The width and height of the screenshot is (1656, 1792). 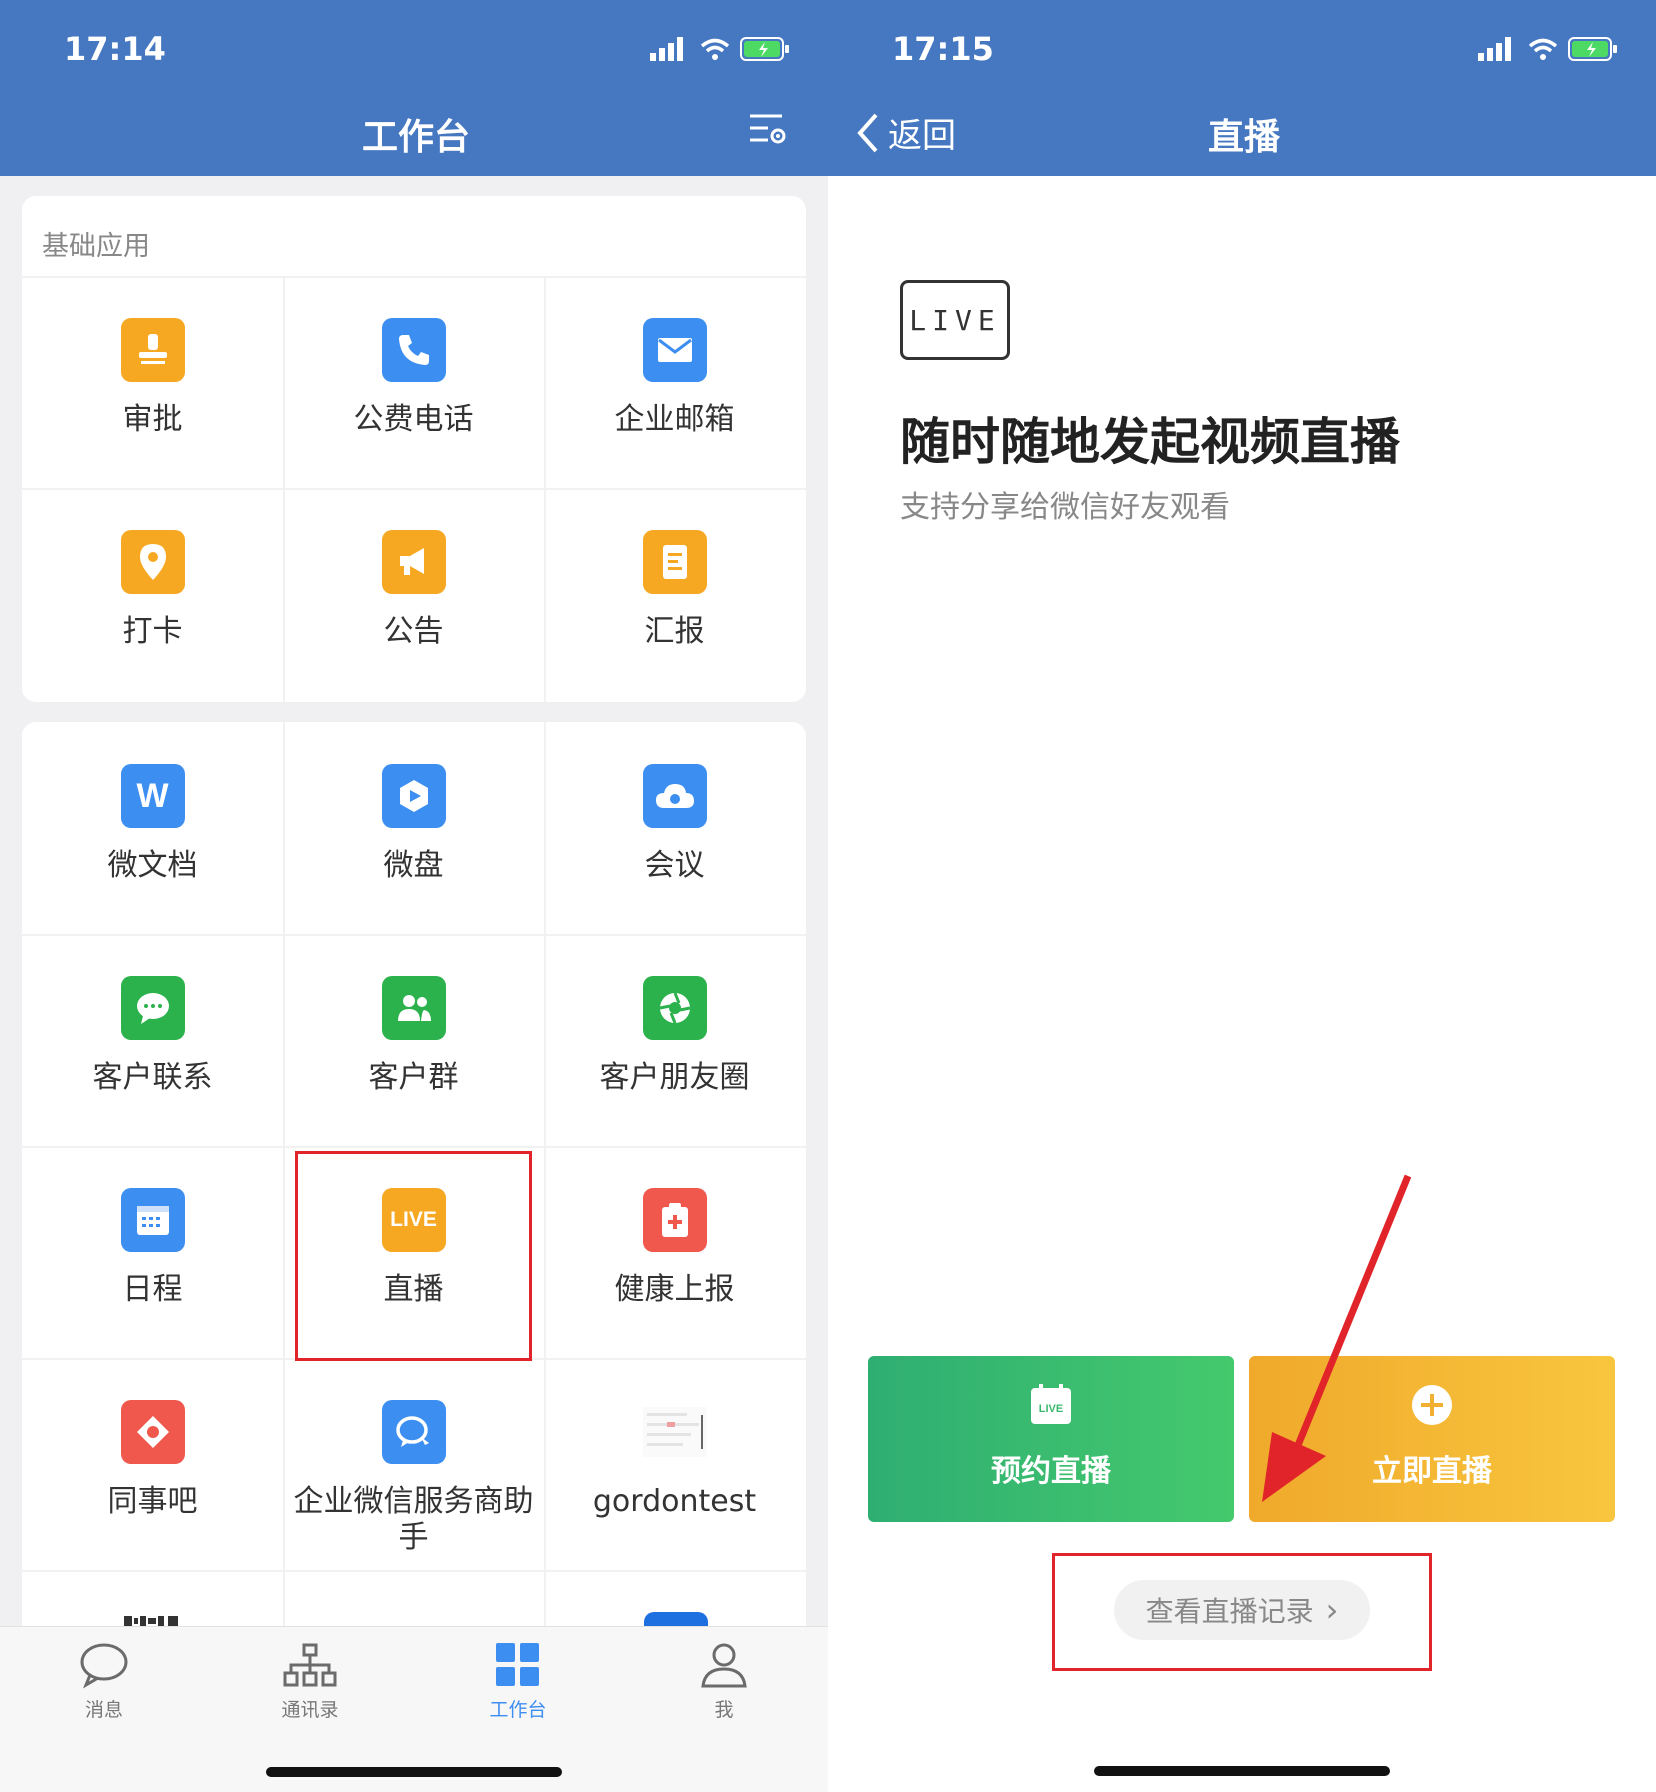 What do you see at coordinates (413, 1256) in the screenshot?
I see `highlight-live-box` at bounding box center [413, 1256].